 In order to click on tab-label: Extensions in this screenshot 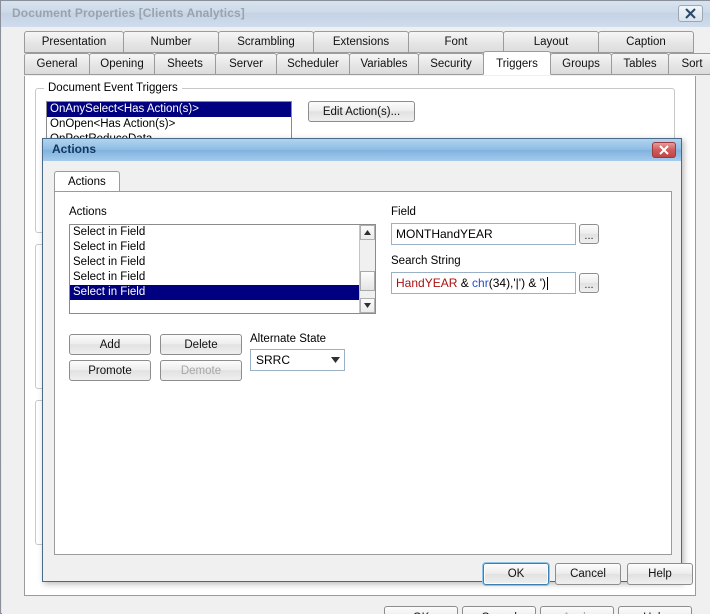, I will do `click(361, 42)`.